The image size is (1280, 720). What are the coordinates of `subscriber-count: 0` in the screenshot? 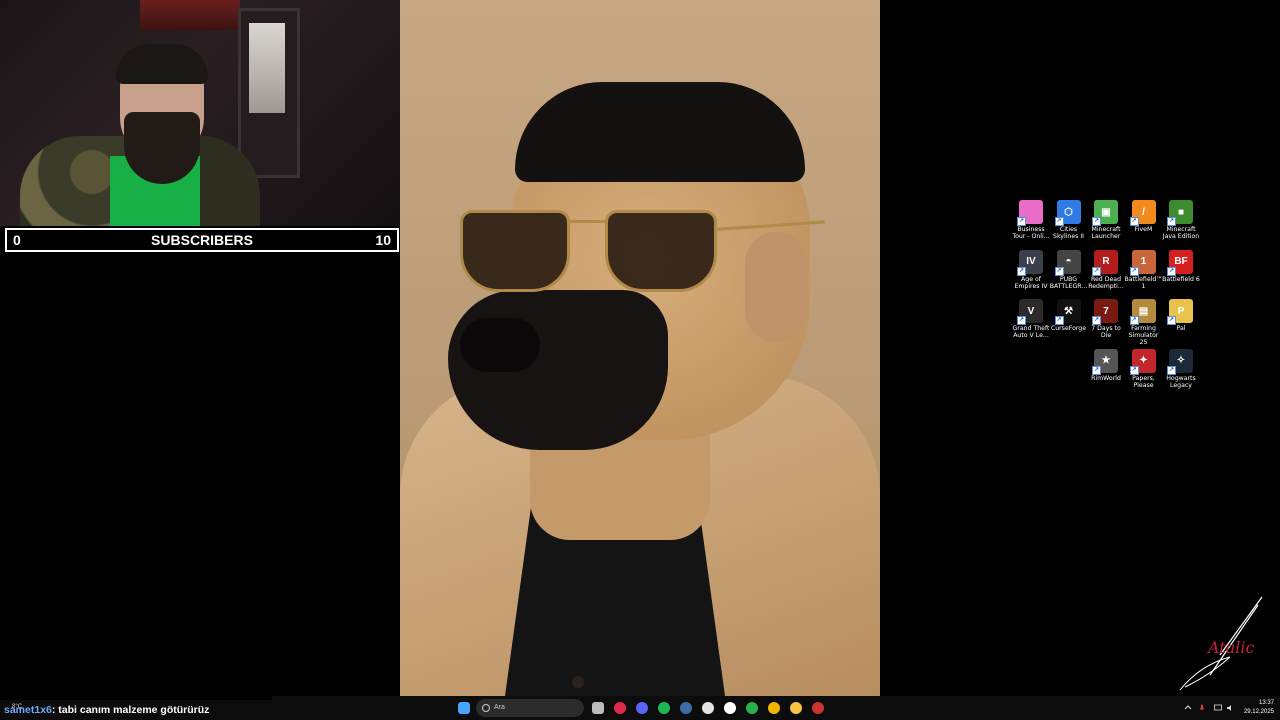 It's located at (17, 240).